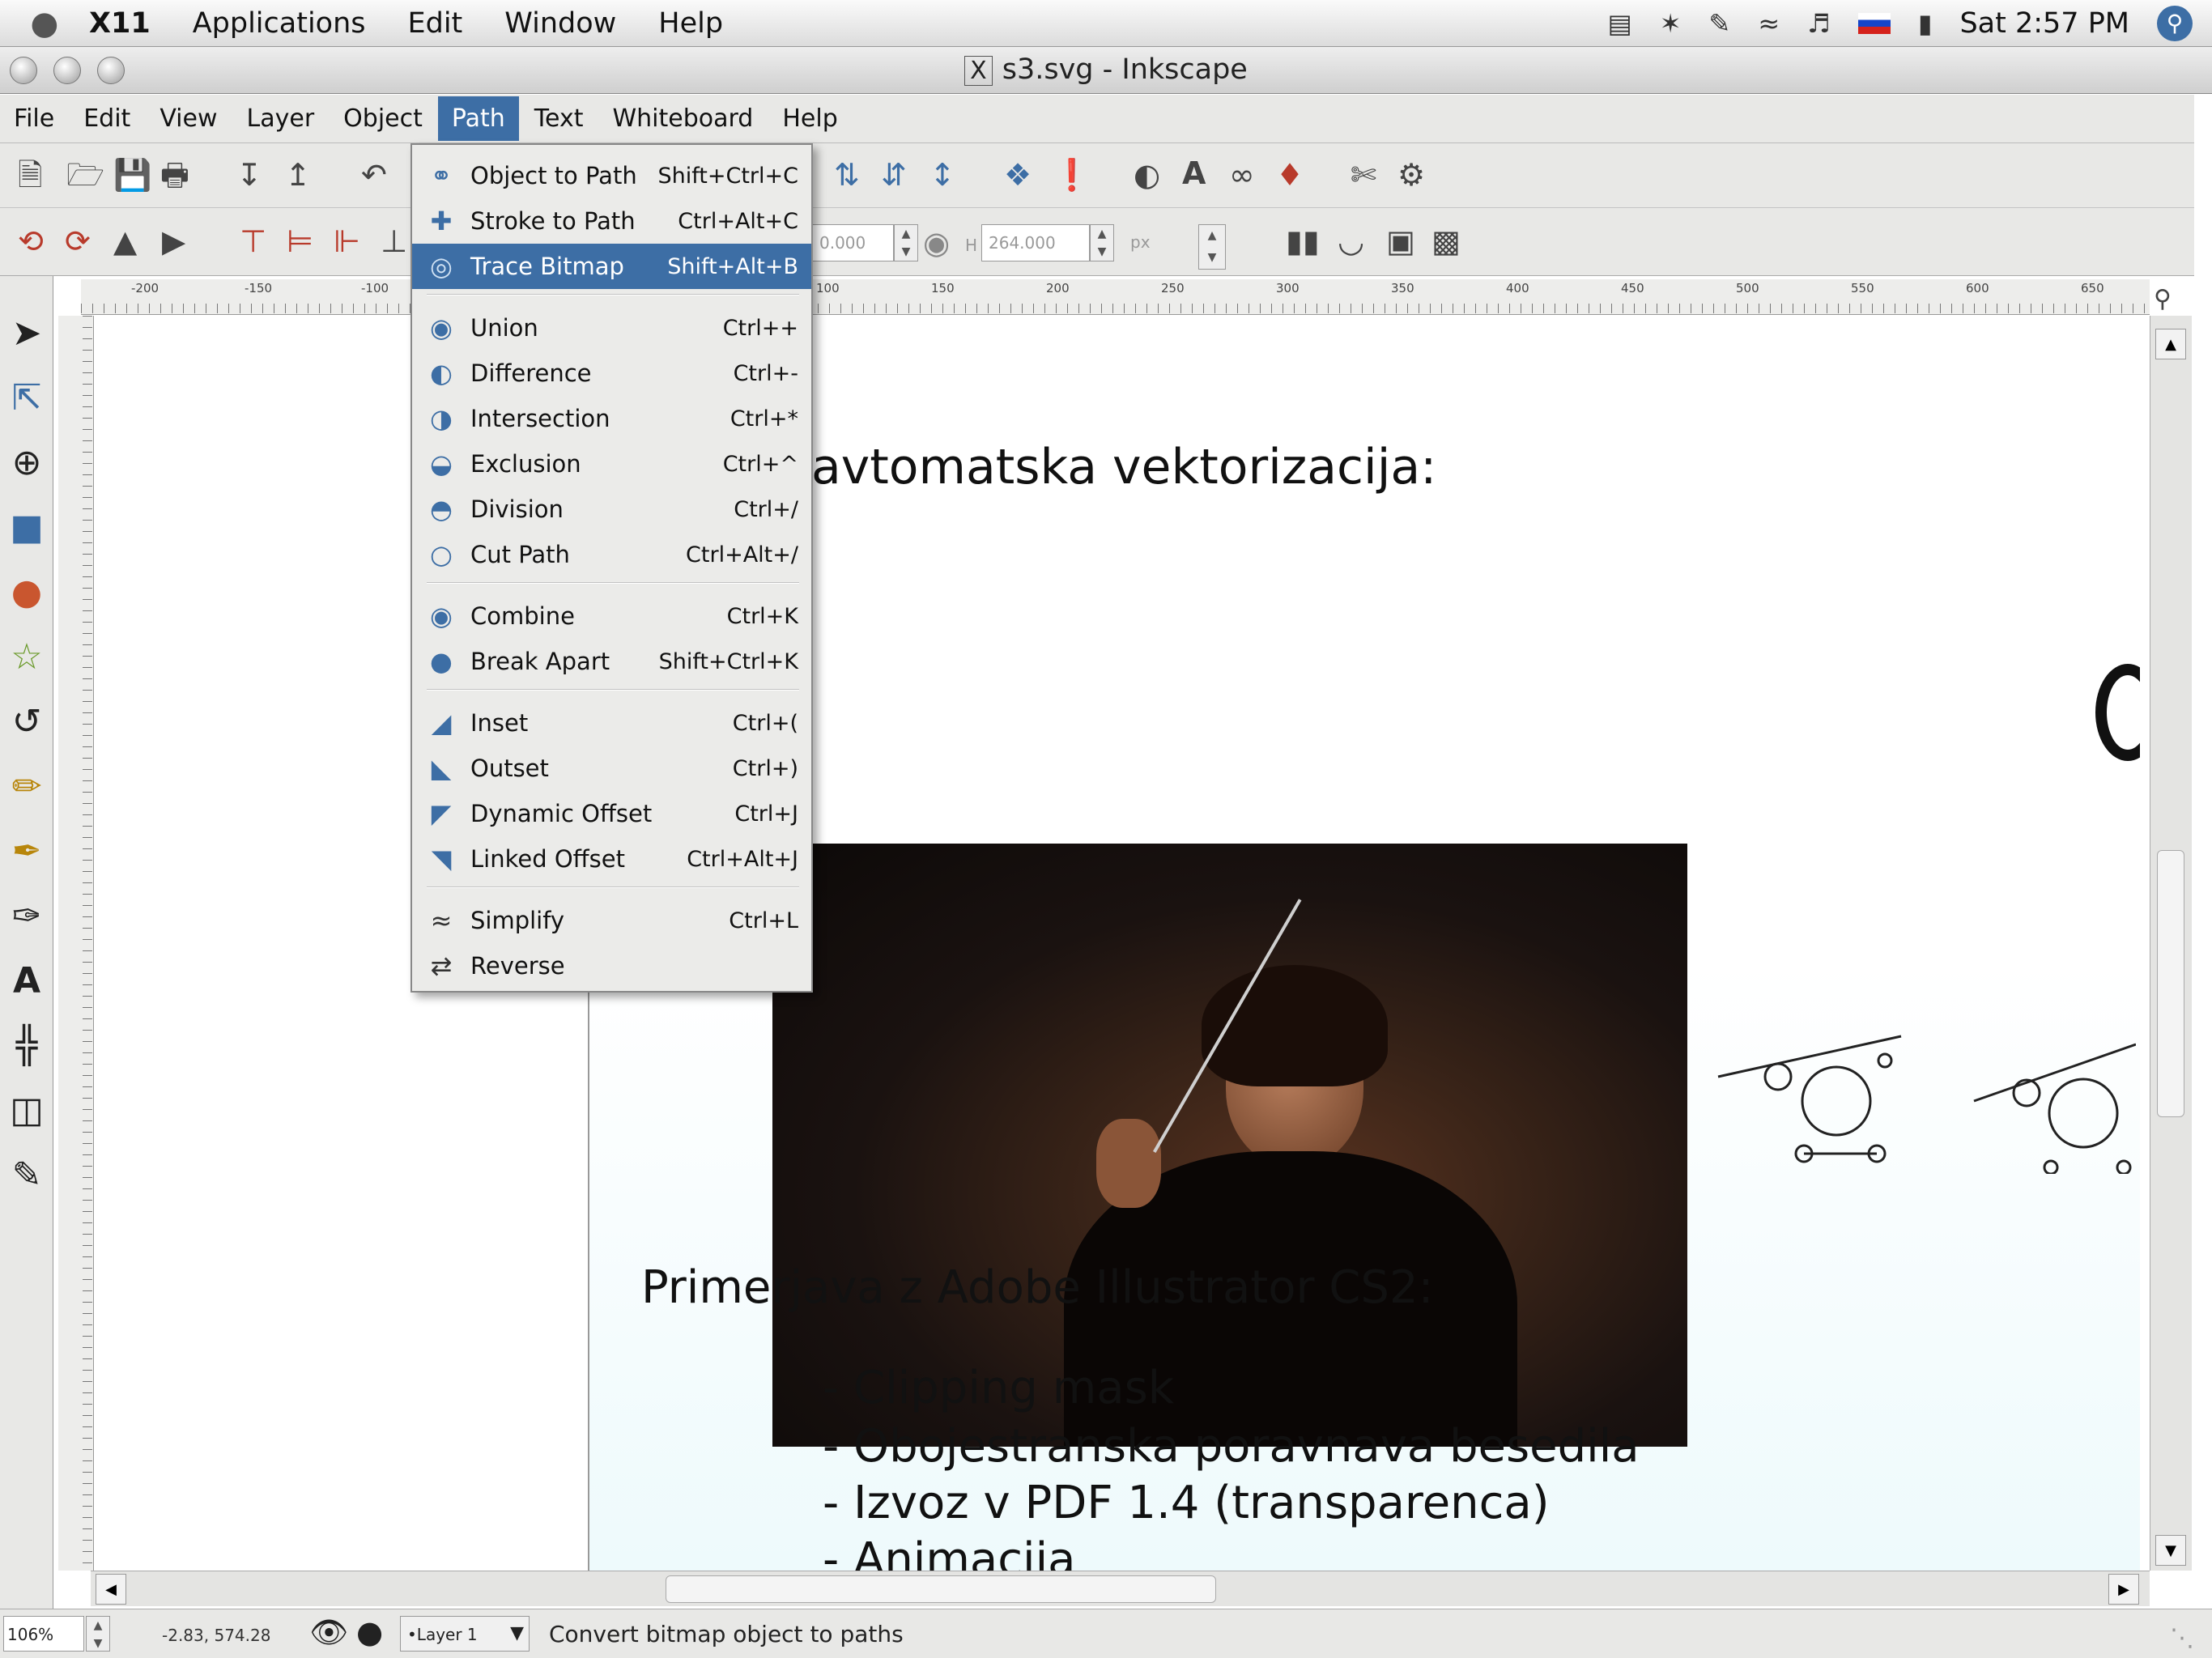 The width and height of the screenshot is (2212, 1658). I want to click on menu-item-combine: ◉ Combine Ctrl+K, so click(611, 616).